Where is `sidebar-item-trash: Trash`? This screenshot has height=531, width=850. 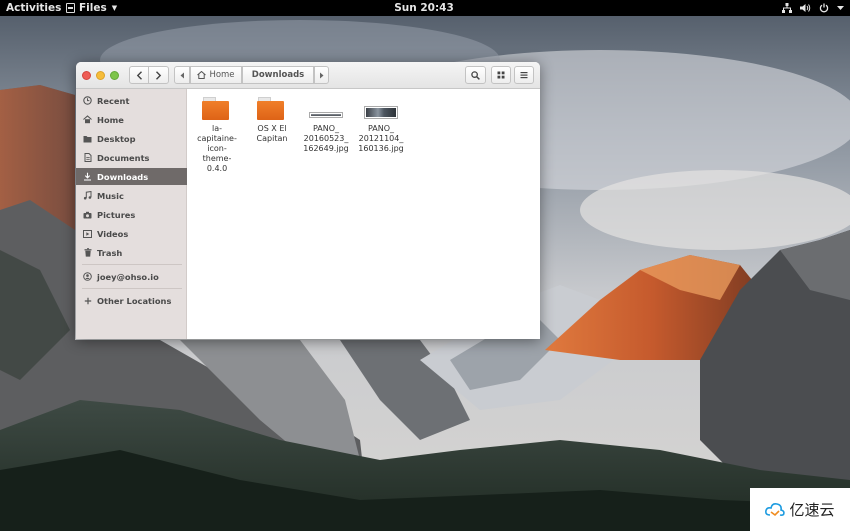 sidebar-item-trash: Trash is located at coordinates (131, 252).